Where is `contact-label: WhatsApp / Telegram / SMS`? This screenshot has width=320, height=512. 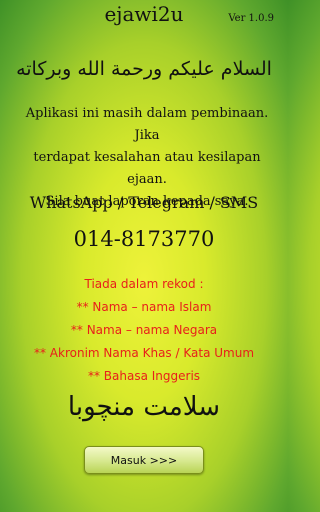
contact-label: WhatsApp / Telegram / SMS is located at coordinates (144, 202).